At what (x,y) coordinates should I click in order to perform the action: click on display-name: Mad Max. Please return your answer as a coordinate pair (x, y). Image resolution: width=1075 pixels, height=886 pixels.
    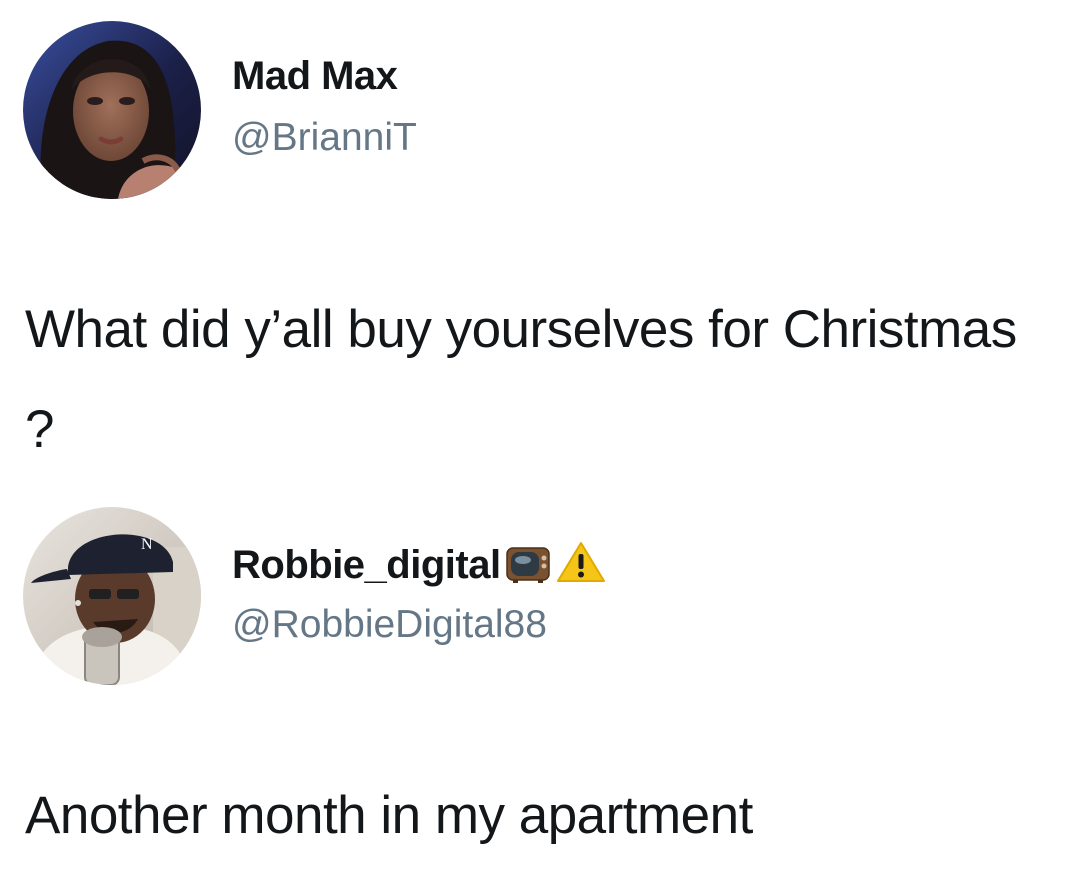
    Looking at the image, I should click on (315, 76).